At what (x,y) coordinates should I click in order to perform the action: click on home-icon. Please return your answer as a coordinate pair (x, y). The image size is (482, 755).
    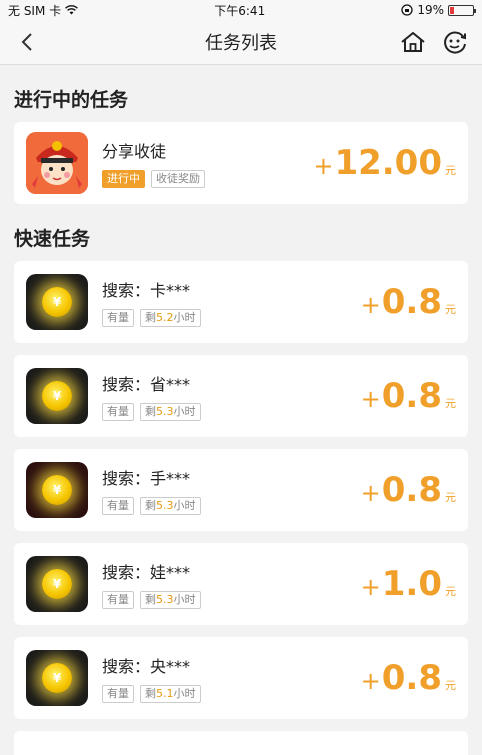
    Looking at the image, I should click on (413, 41).